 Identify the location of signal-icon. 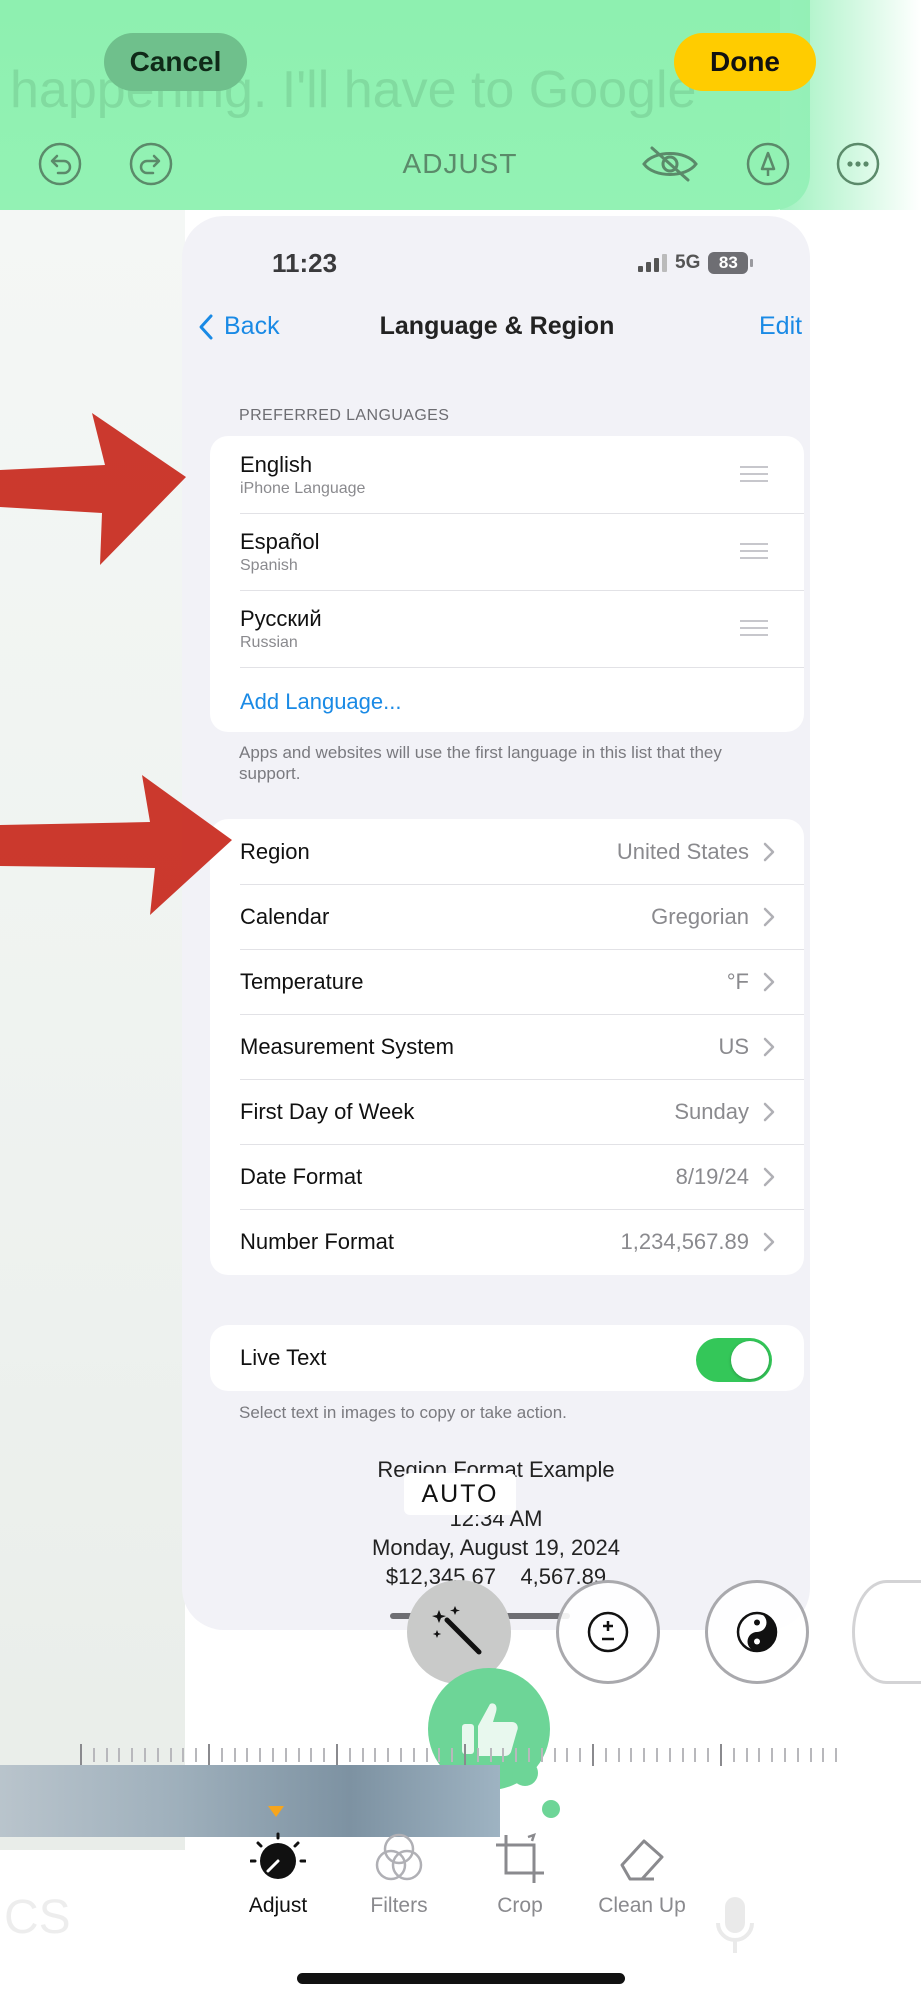
(652, 263).